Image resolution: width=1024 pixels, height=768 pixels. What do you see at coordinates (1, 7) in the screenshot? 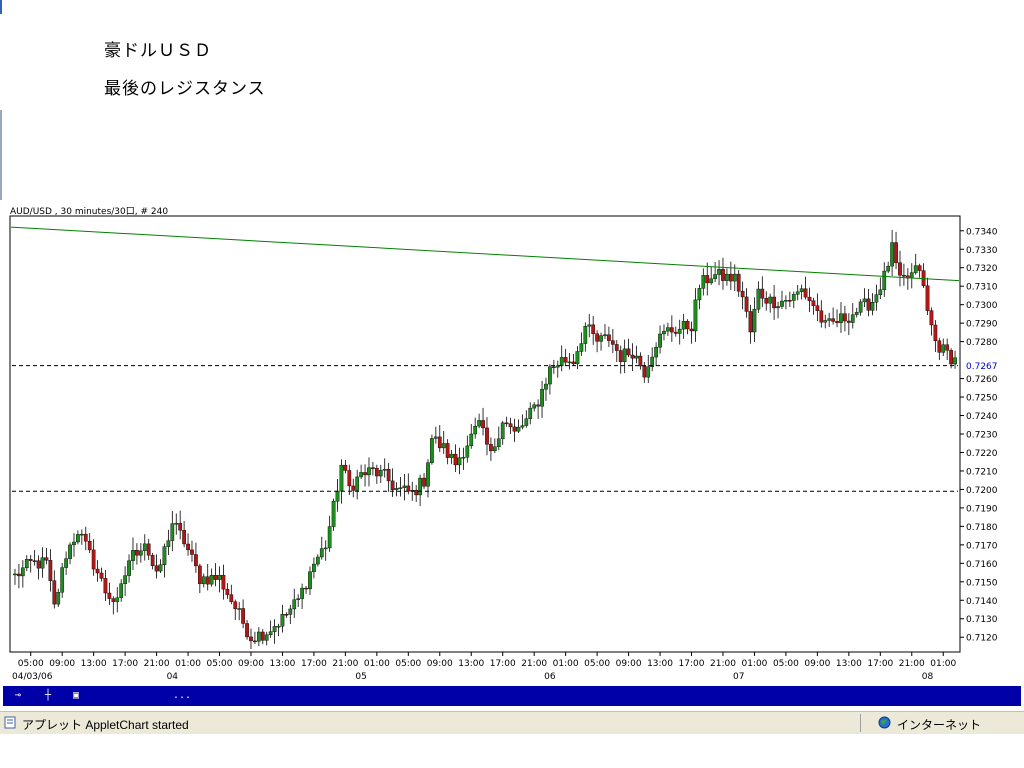
I see `window-edge` at bounding box center [1, 7].